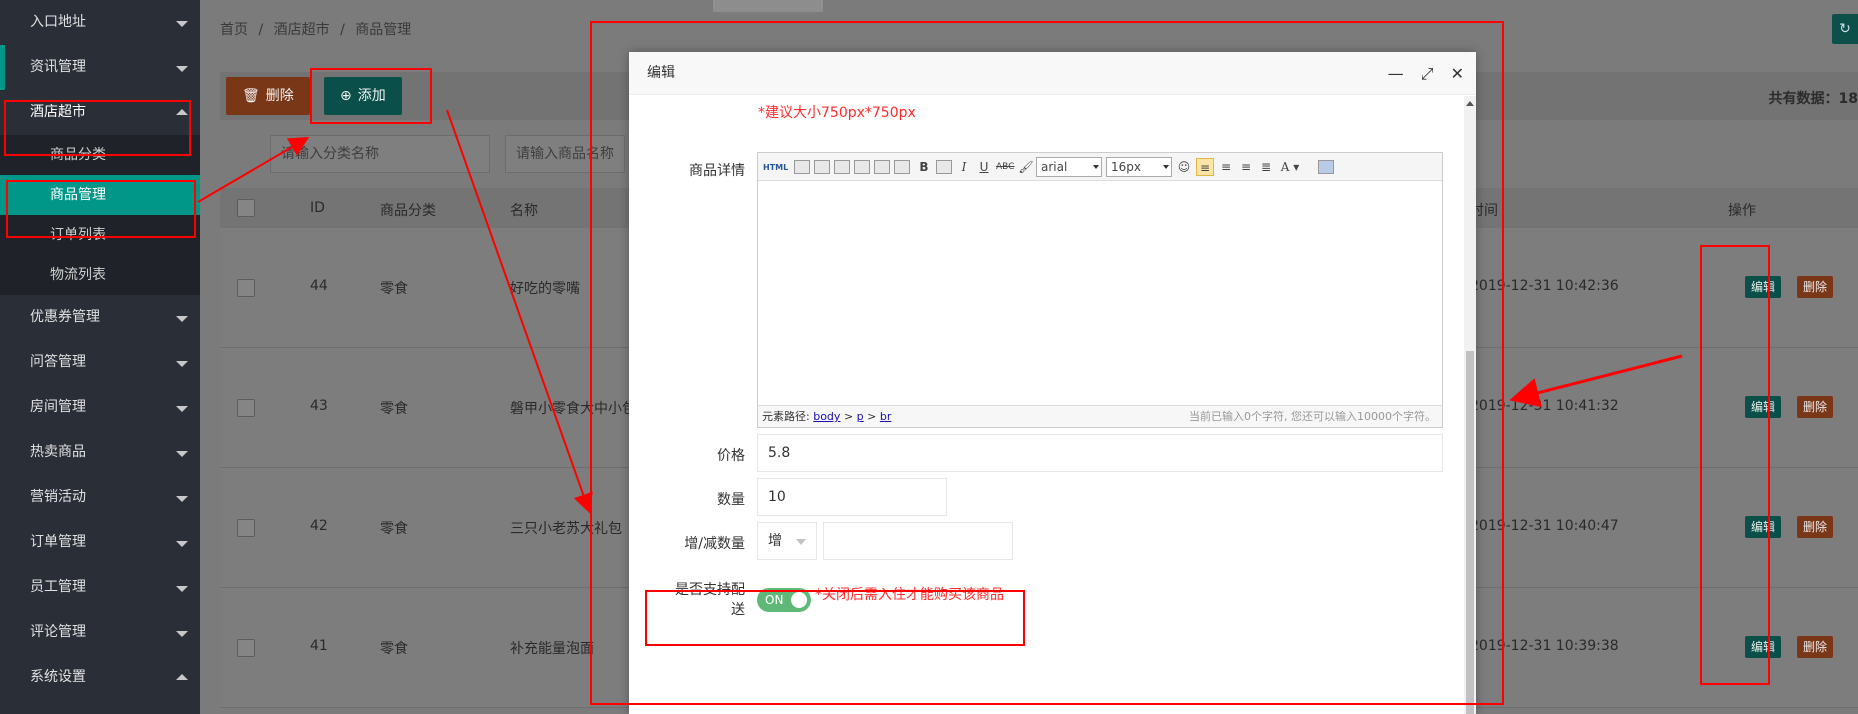  Describe the element at coordinates (822, 167) in the screenshot. I see `image-icon` at that location.